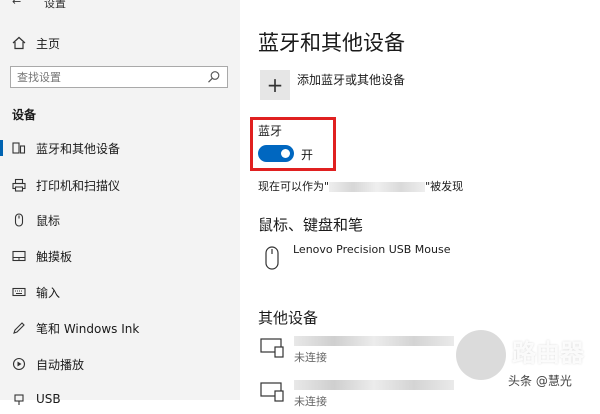  What do you see at coordinates (311, 225) in the screenshot?
I see `mouse-section-heading: 鼠标、键盘和笔` at bounding box center [311, 225].